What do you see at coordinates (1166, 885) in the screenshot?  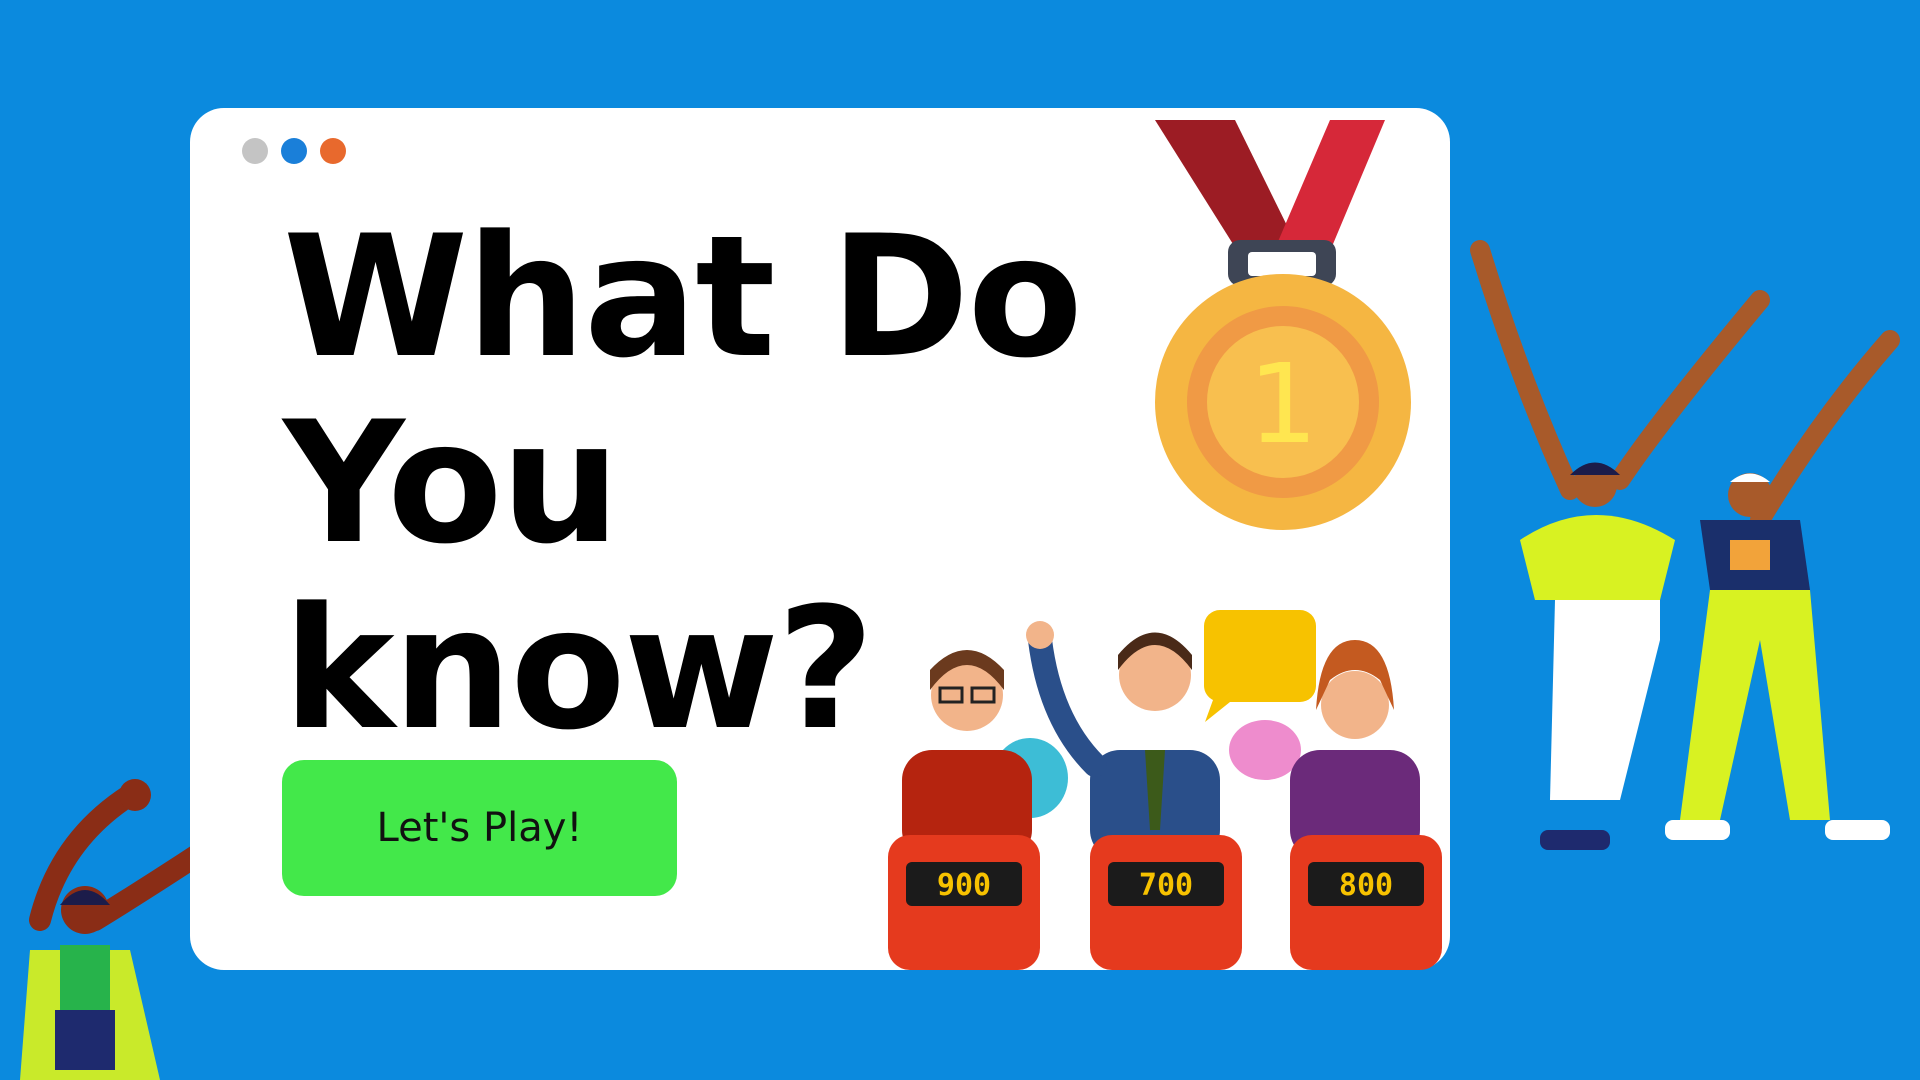 I see `podium-score-middle: 700` at bounding box center [1166, 885].